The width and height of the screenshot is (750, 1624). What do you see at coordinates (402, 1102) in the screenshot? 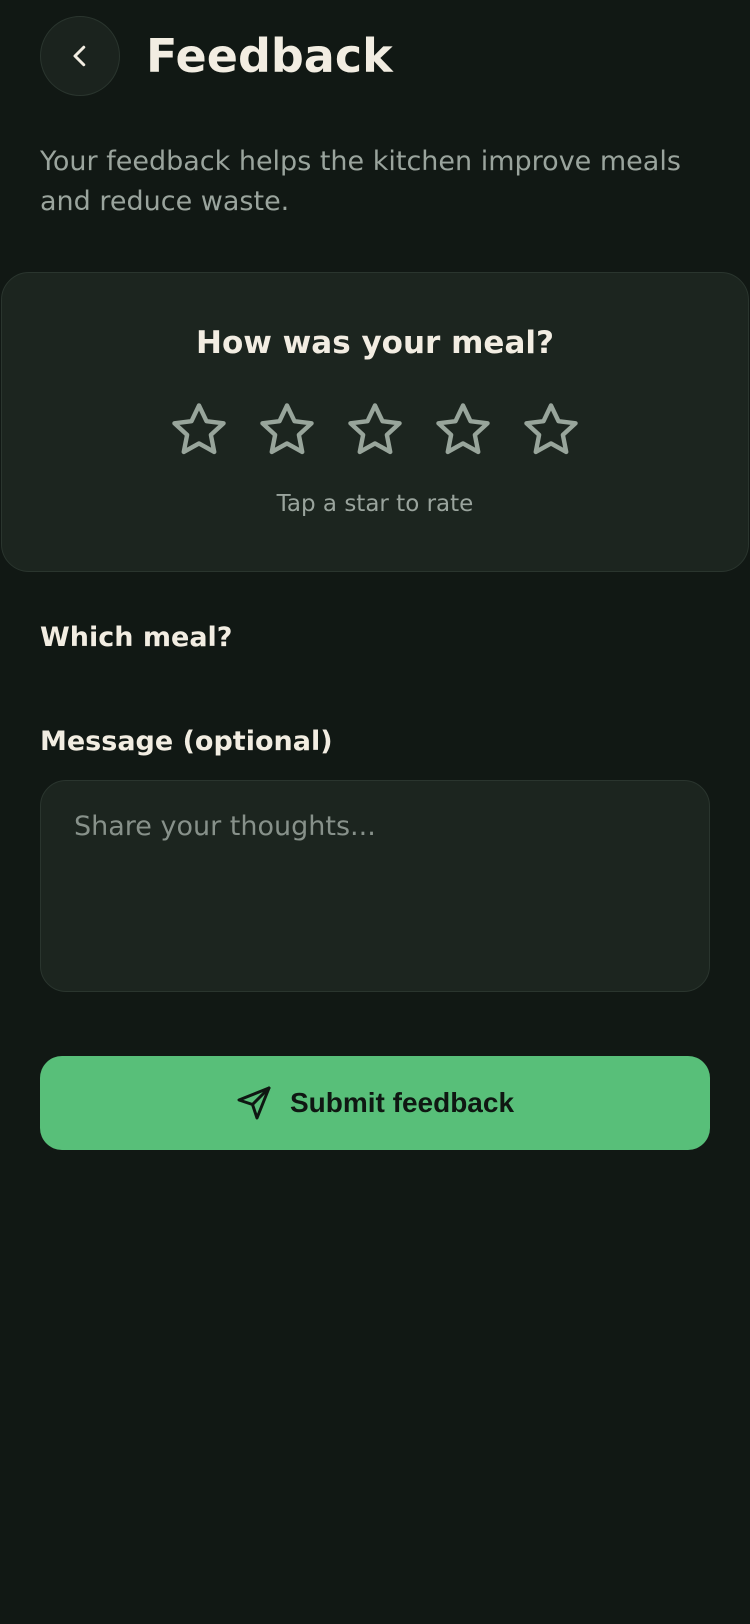
I see `submit-label: Submit feedback` at bounding box center [402, 1102].